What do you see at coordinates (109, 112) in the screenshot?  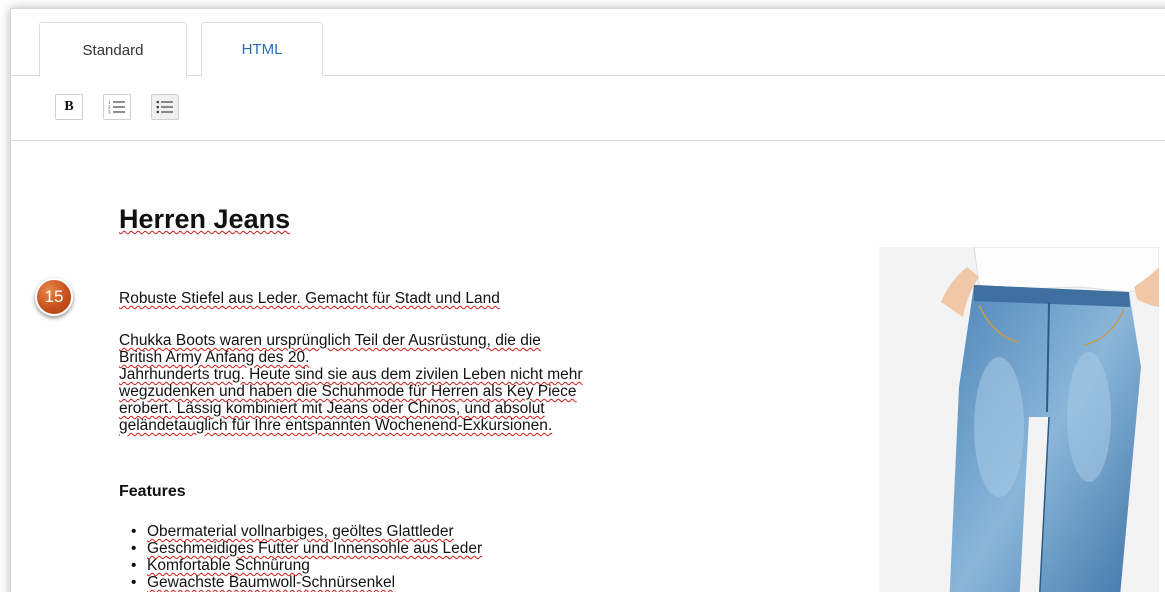 I see `svg-text: 3` at bounding box center [109, 112].